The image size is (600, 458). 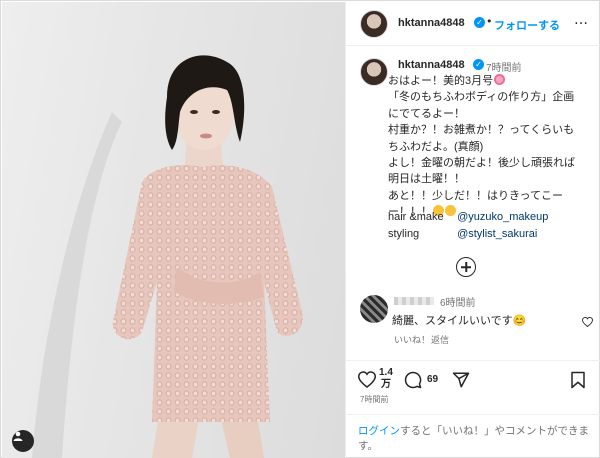 I want to click on credit-handle-link: @stylist_sakurai, so click(x=497, y=234).